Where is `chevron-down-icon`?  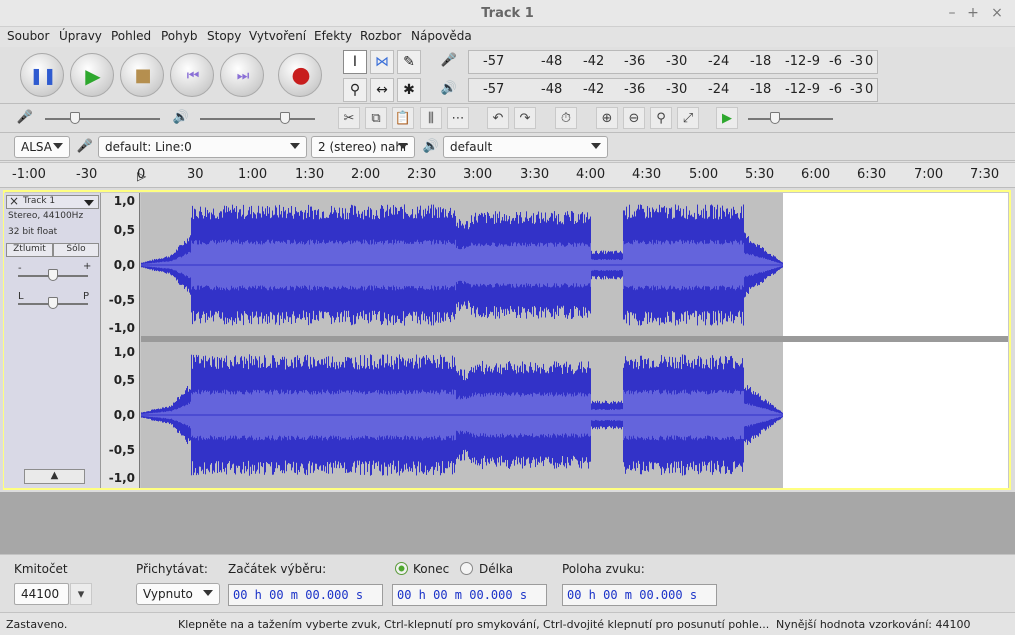 chevron-down-icon is located at coordinates (295, 146).